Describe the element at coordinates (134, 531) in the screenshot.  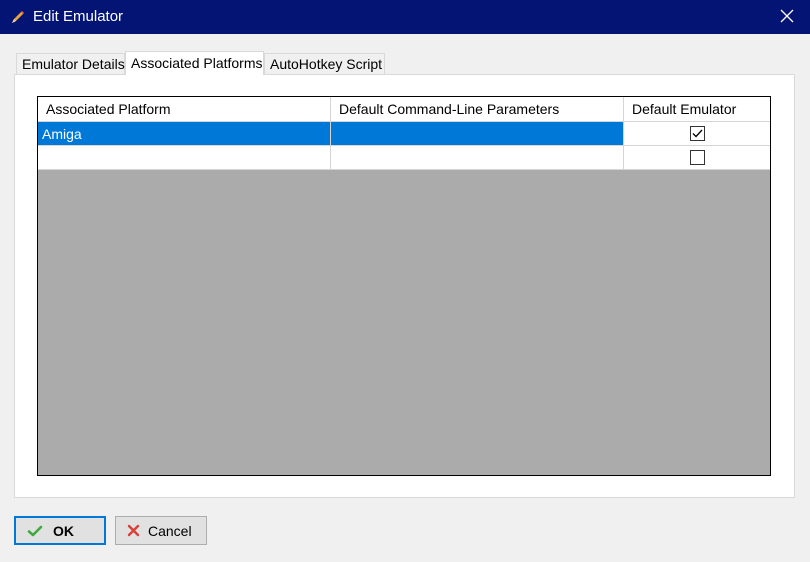
I see `x-icon` at that location.